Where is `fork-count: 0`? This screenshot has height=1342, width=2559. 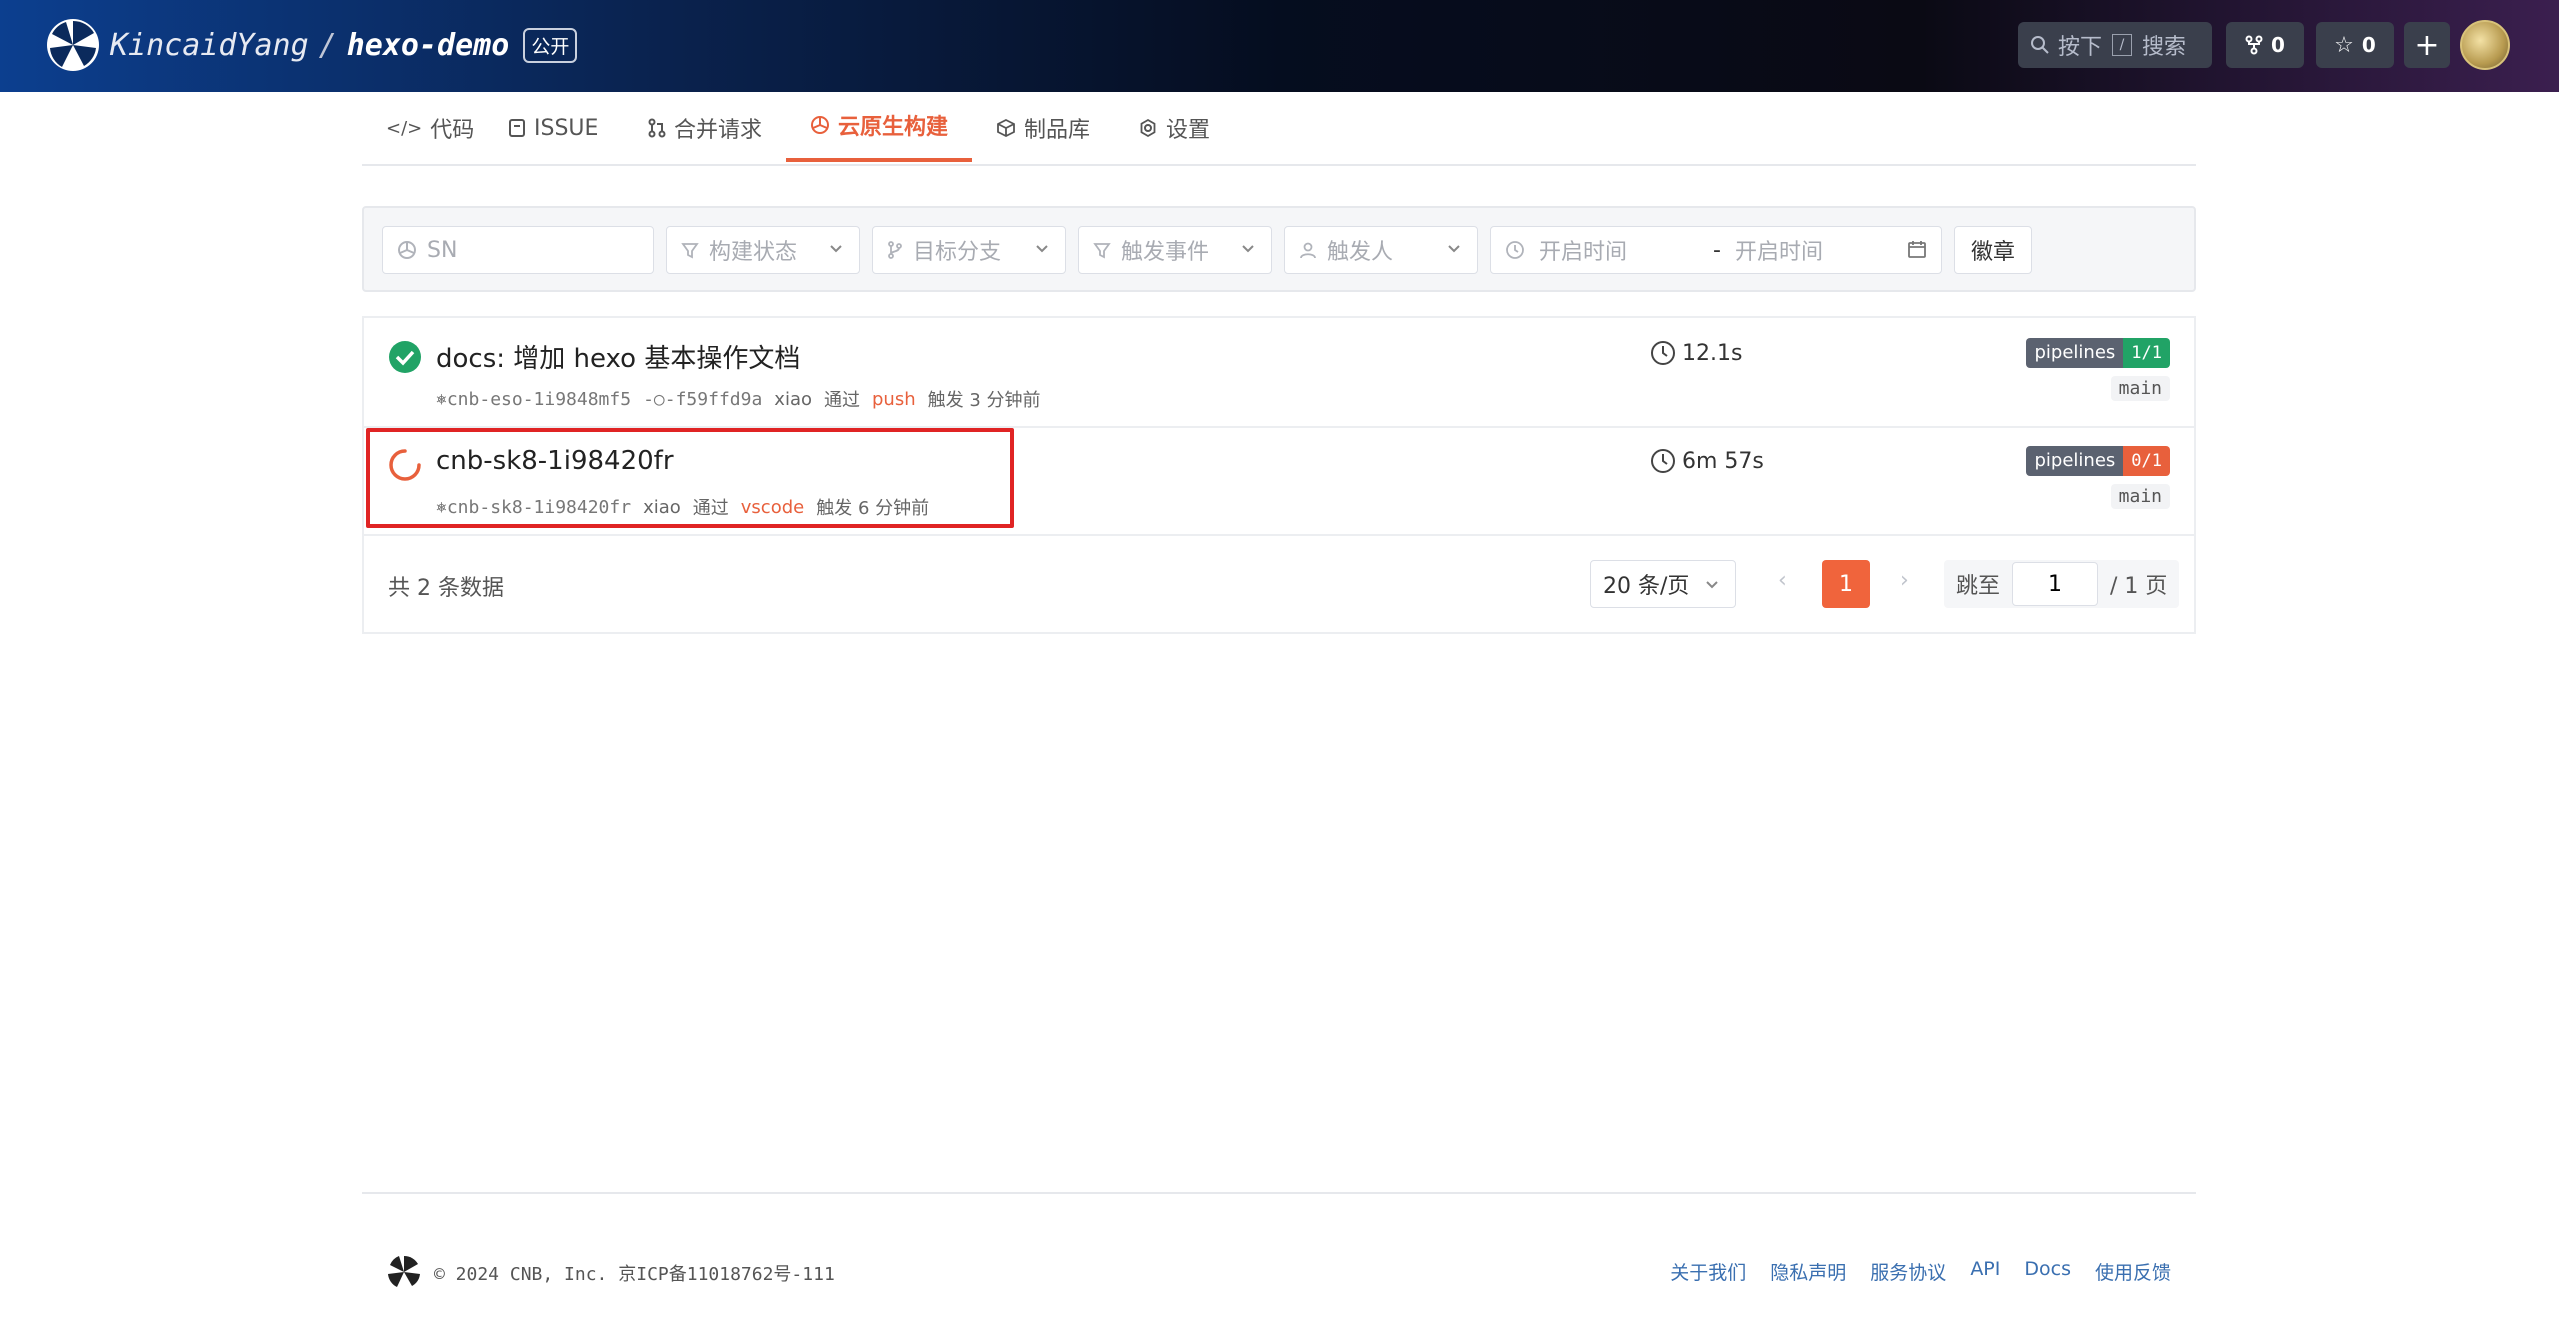 fork-count: 0 is located at coordinates (2278, 45).